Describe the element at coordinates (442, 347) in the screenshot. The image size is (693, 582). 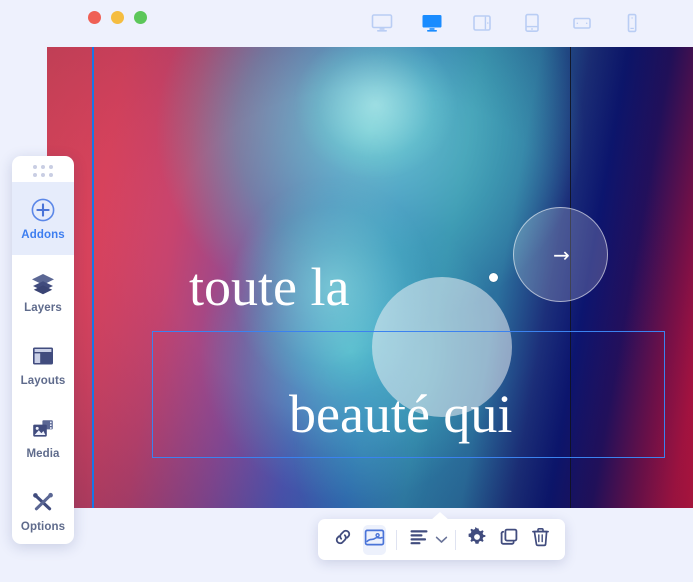
I see `decorative-circle-shape` at that location.